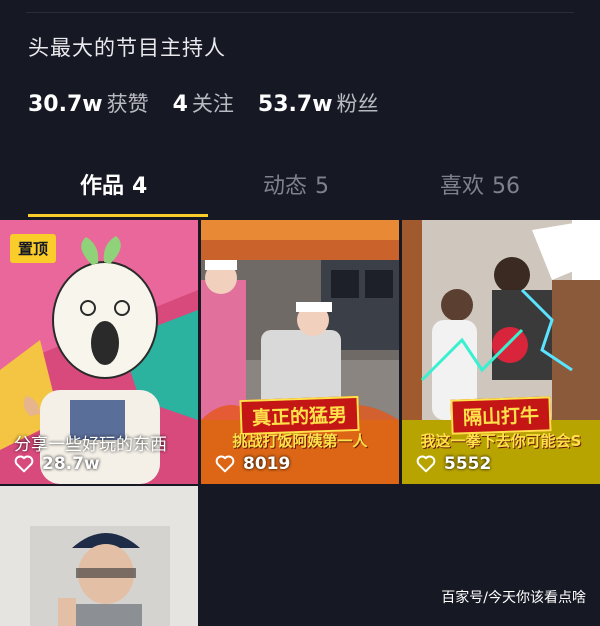  I want to click on tab-liked-label: 喜欢, so click(462, 186).